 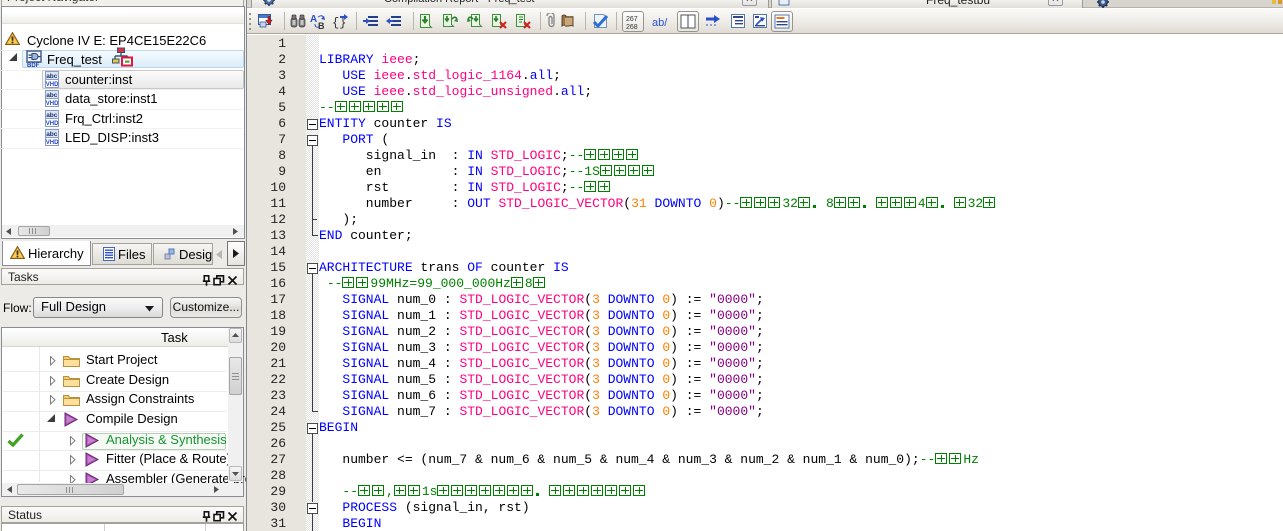 I want to click on svg-text: B, so click(x=321, y=25).